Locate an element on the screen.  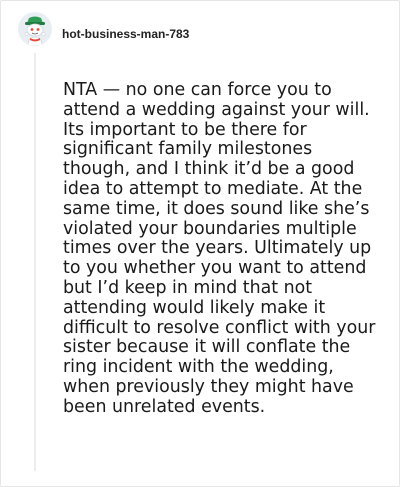
snoo-avatar-icon is located at coordinates (35, 31).